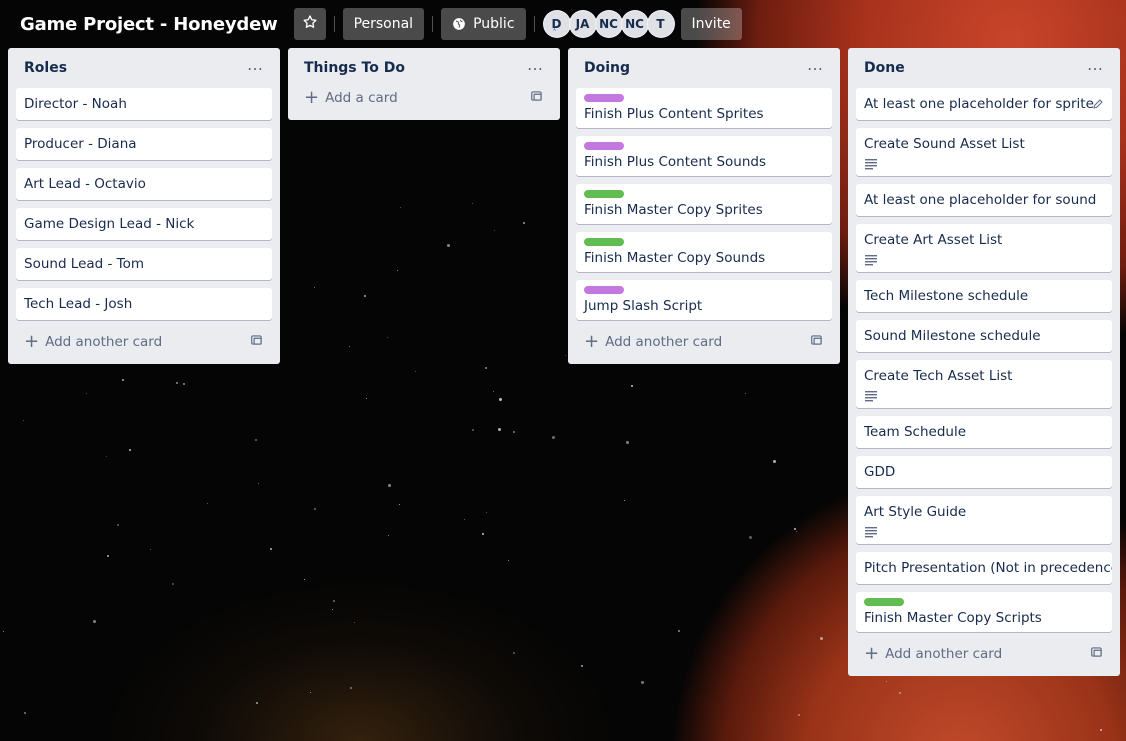 This screenshot has width=1126, height=741. What do you see at coordinates (45, 68) in the screenshot?
I see `list-title: Roles` at bounding box center [45, 68].